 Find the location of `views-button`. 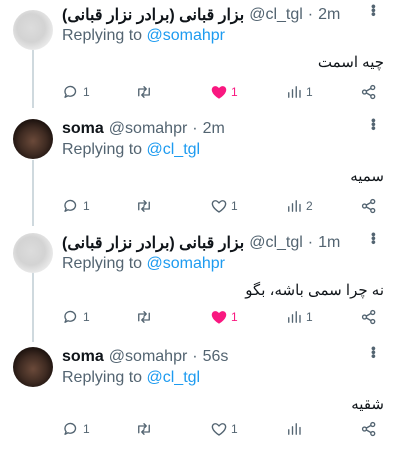

views-button is located at coordinates (295, 429).